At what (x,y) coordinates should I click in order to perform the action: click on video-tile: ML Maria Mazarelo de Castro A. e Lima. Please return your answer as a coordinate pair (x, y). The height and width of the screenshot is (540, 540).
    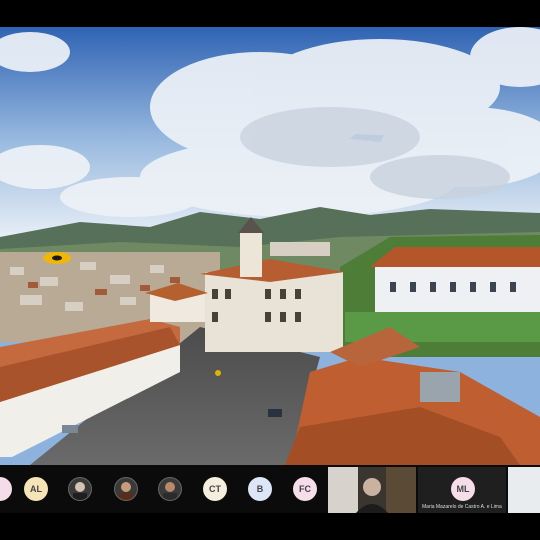
    Looking at the image, I should click on (462, 490).